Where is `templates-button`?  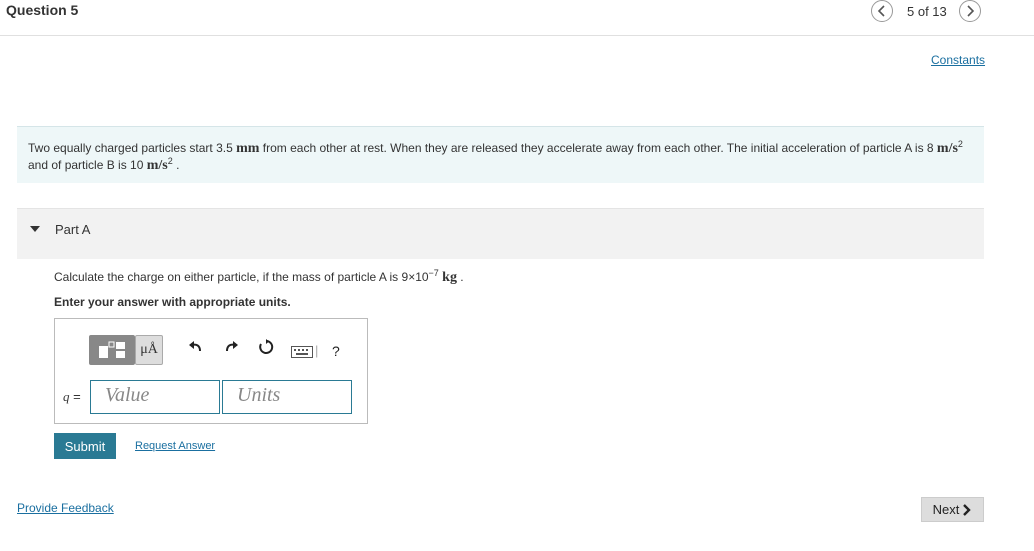
templates-button is located at coordinates (112, 350).